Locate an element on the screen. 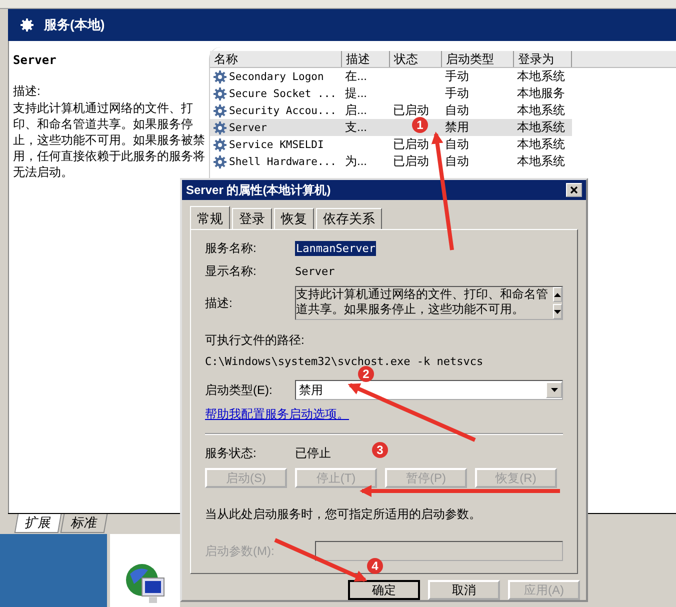 Image resolution: width=676 pixels, height=607 pixels. help-link: 帮助我配置服务启动选项。 is located at coordinates (277, 414).